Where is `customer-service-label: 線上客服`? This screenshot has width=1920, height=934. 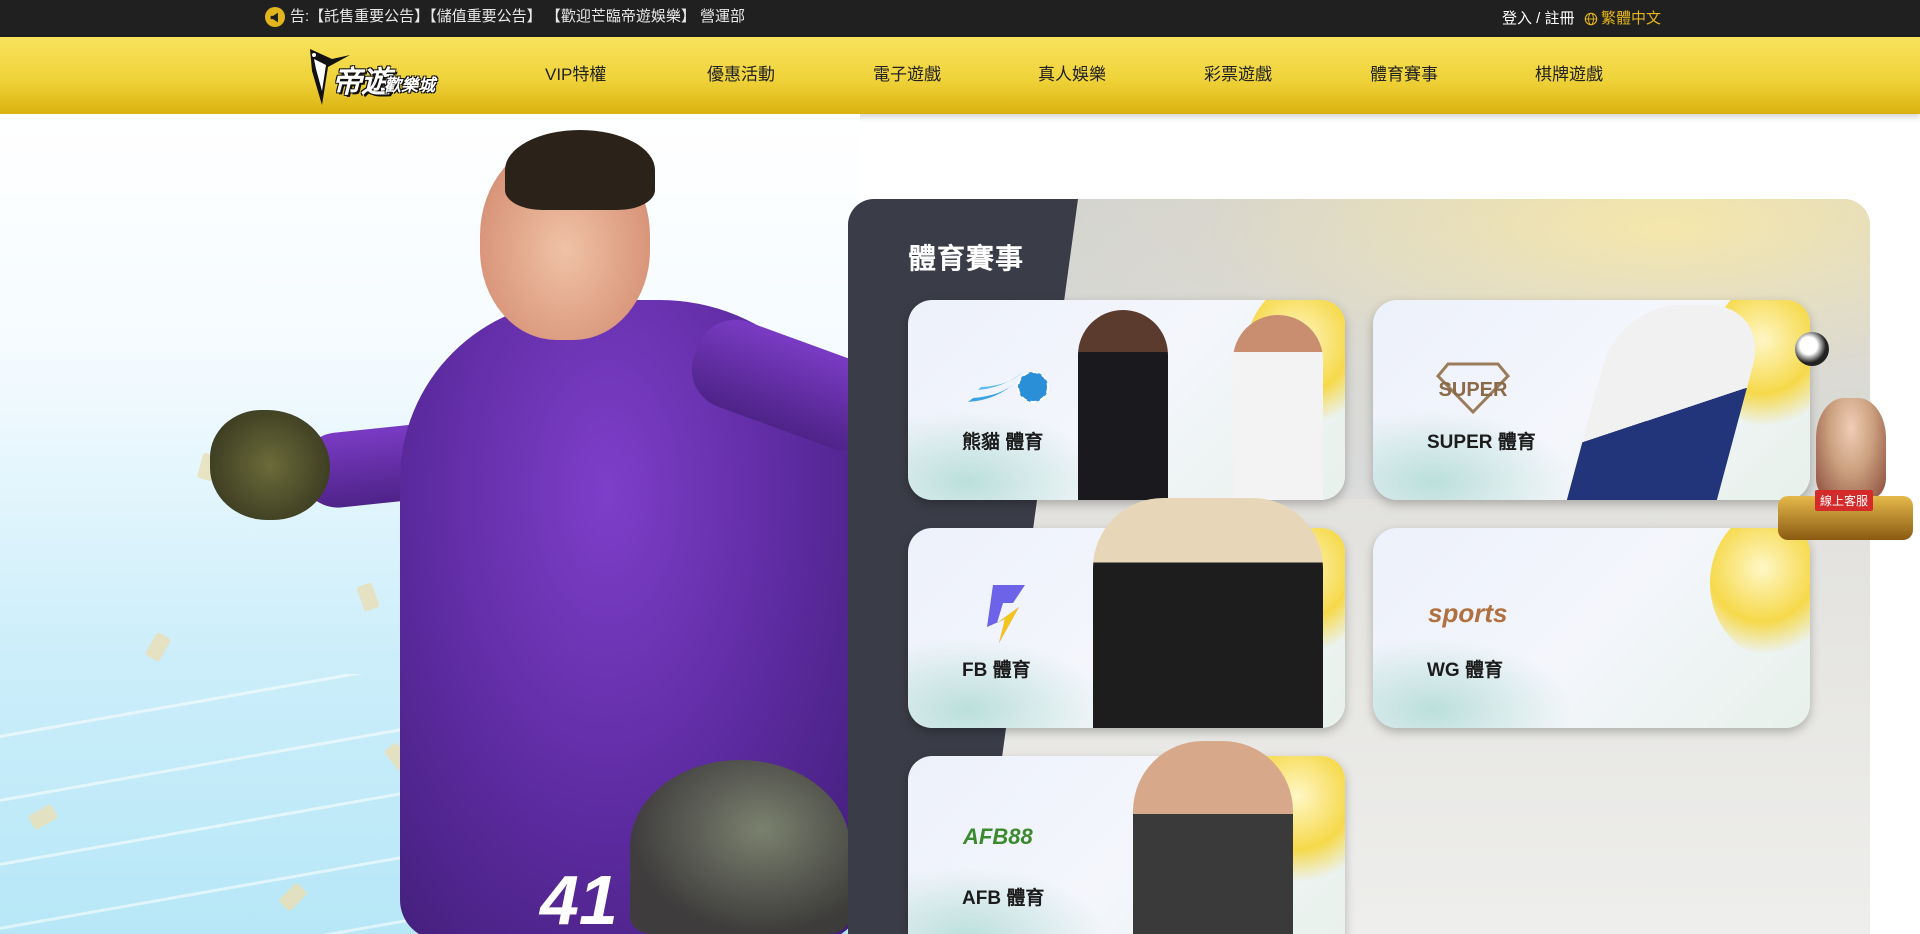 customer-service-label: 線上客服 is located at coordinates (1844, 500).